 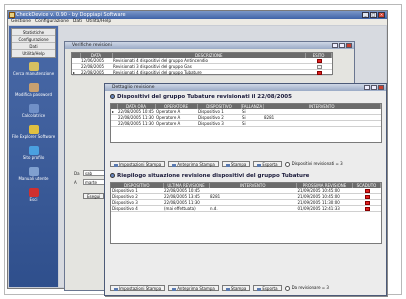 I want to click on sidebar-item-label: Cerca manutenzione, so click(x=33, y=73).